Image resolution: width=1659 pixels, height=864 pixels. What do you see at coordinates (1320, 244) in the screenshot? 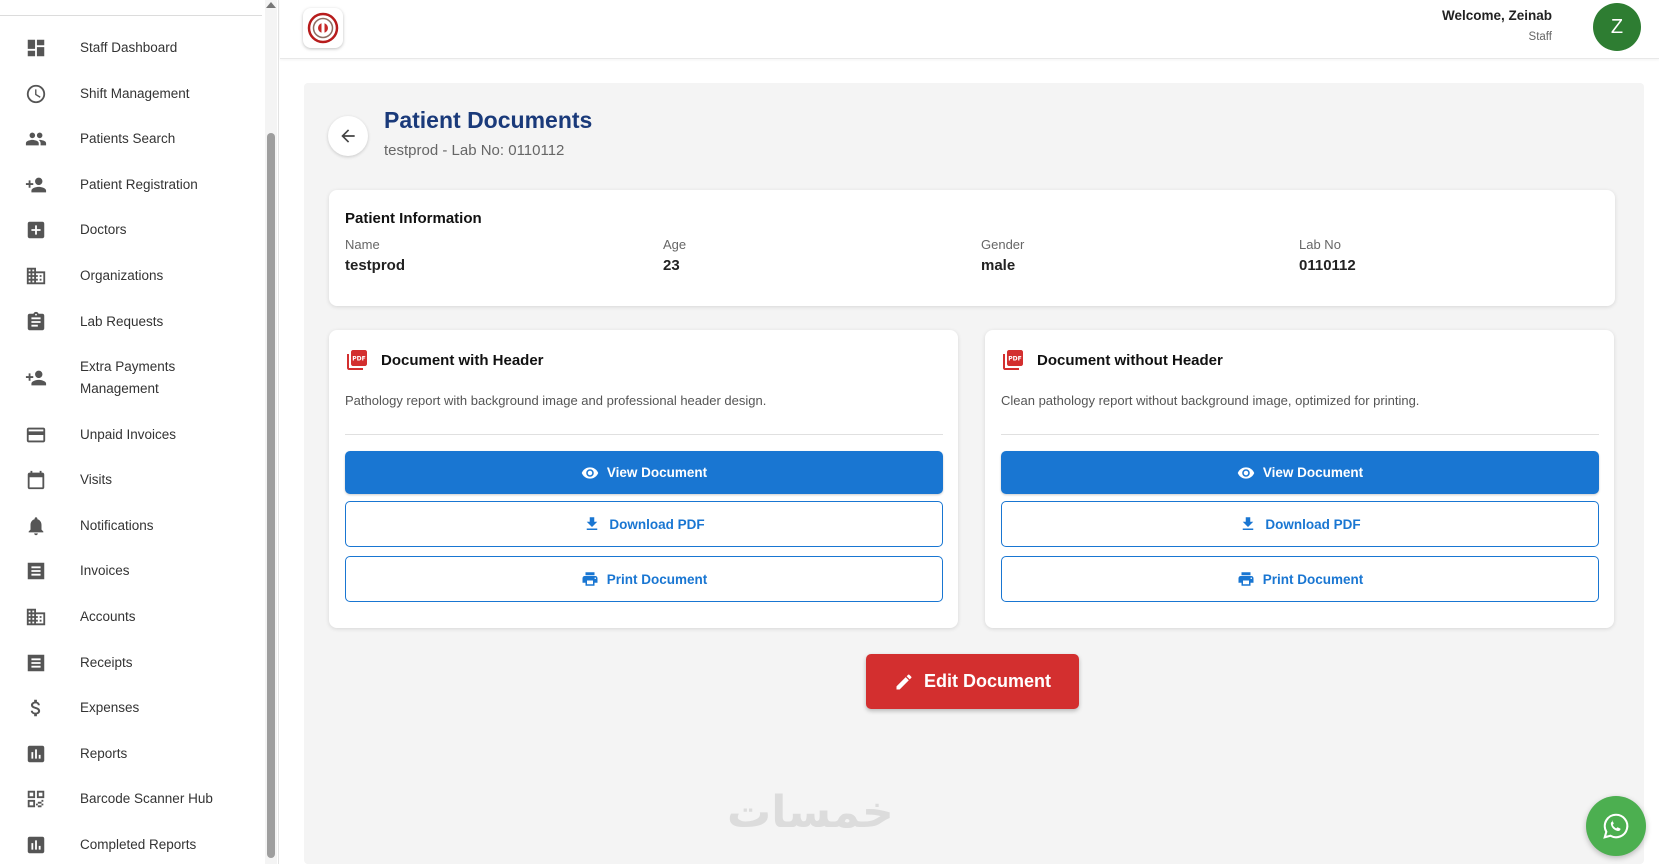
I see `info-label: Lab No` at bounding box center [1320, 244].